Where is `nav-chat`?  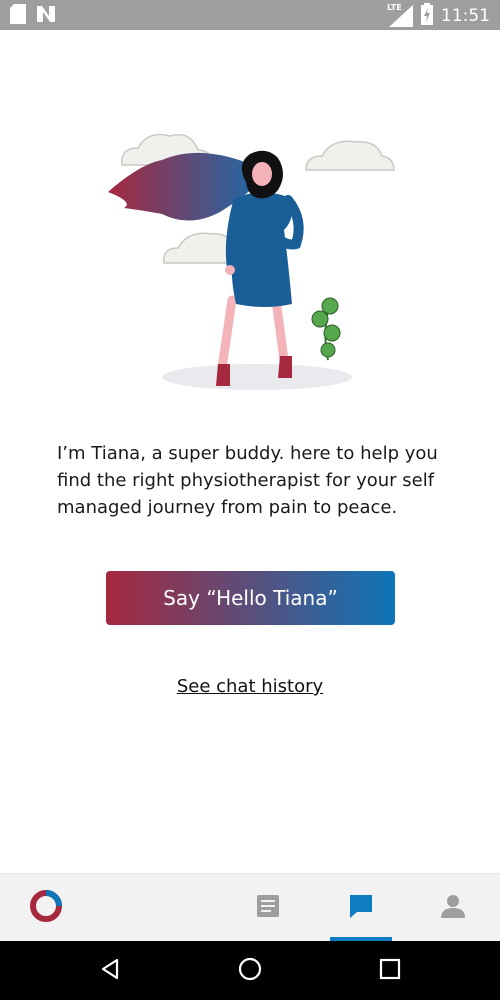
nav-chat is located at coordinates (361, 908).